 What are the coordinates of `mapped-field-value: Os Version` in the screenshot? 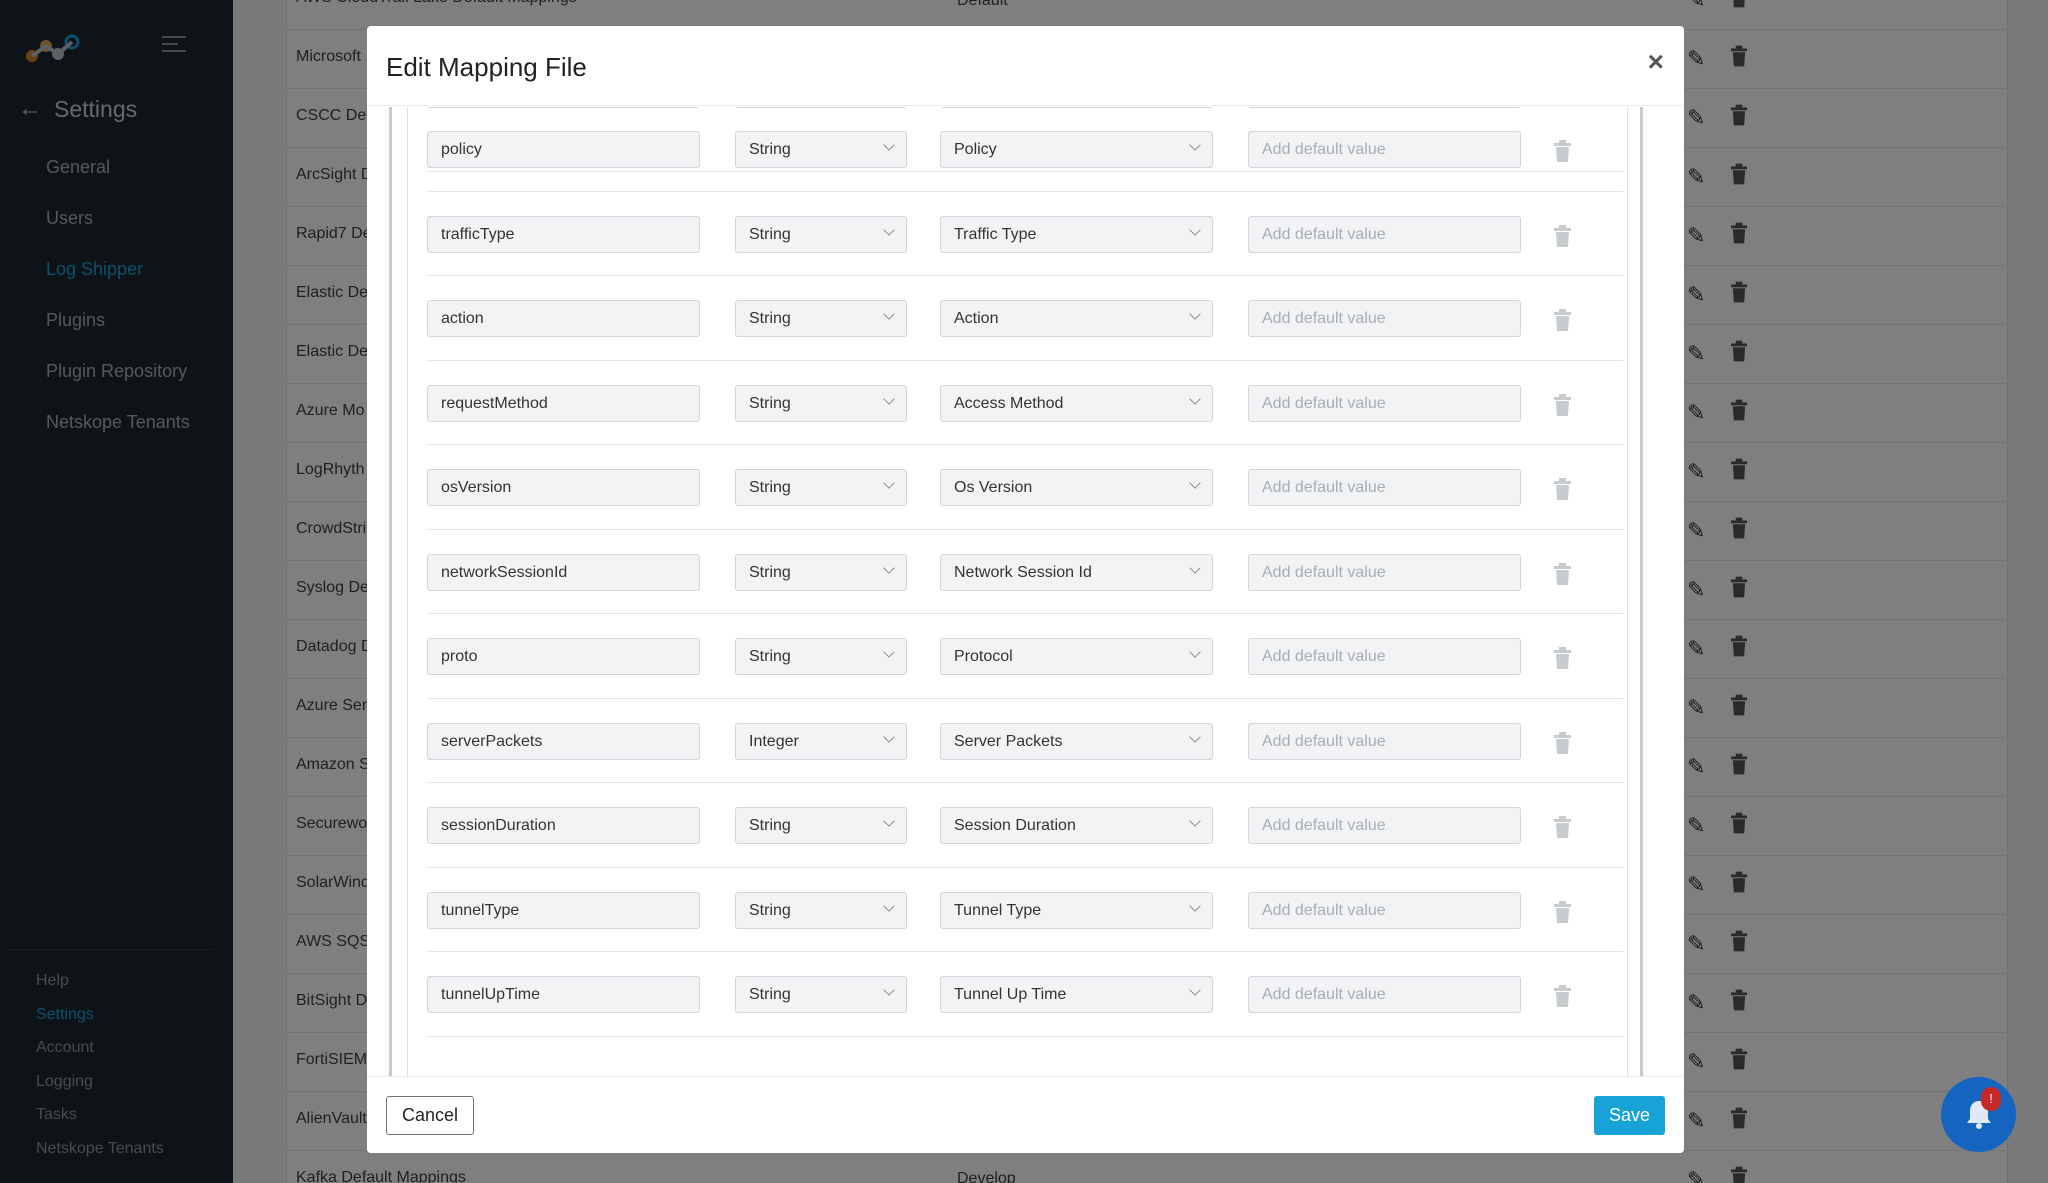 It's located at (993, 487).